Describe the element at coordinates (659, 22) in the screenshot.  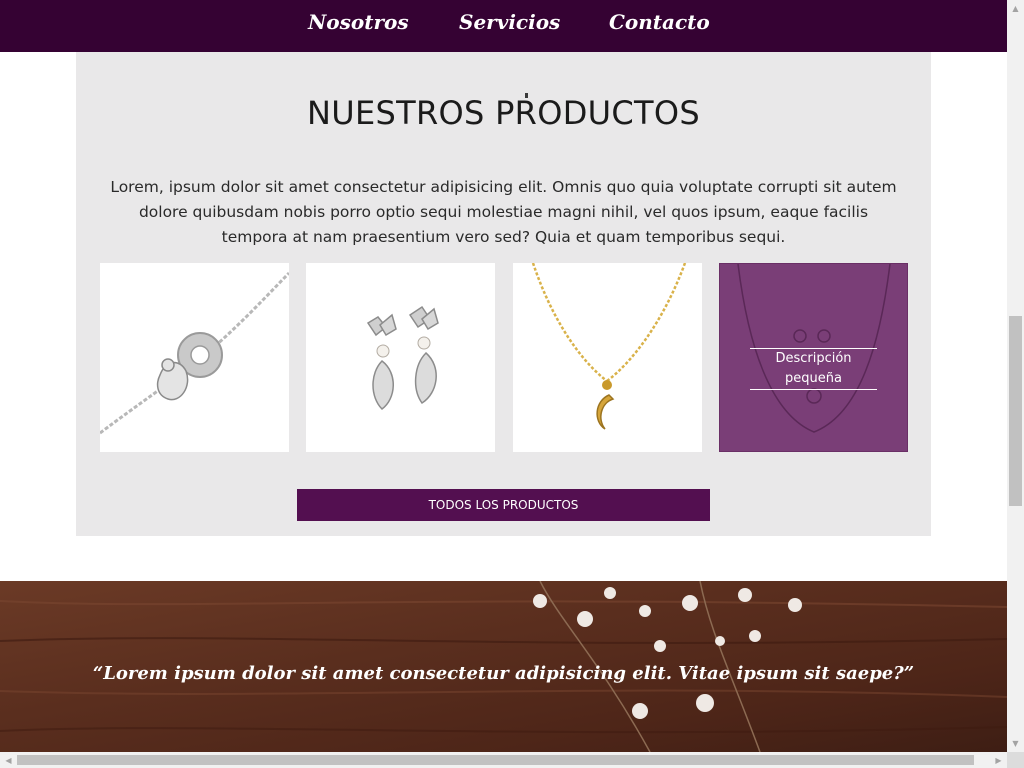
I see `nav-link-contacto: Contacto` at that location.